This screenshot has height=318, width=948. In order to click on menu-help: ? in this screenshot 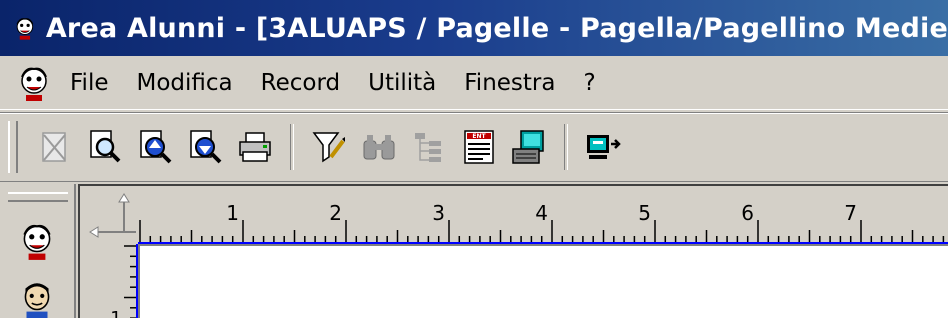, I will do `click(589, 83)`.